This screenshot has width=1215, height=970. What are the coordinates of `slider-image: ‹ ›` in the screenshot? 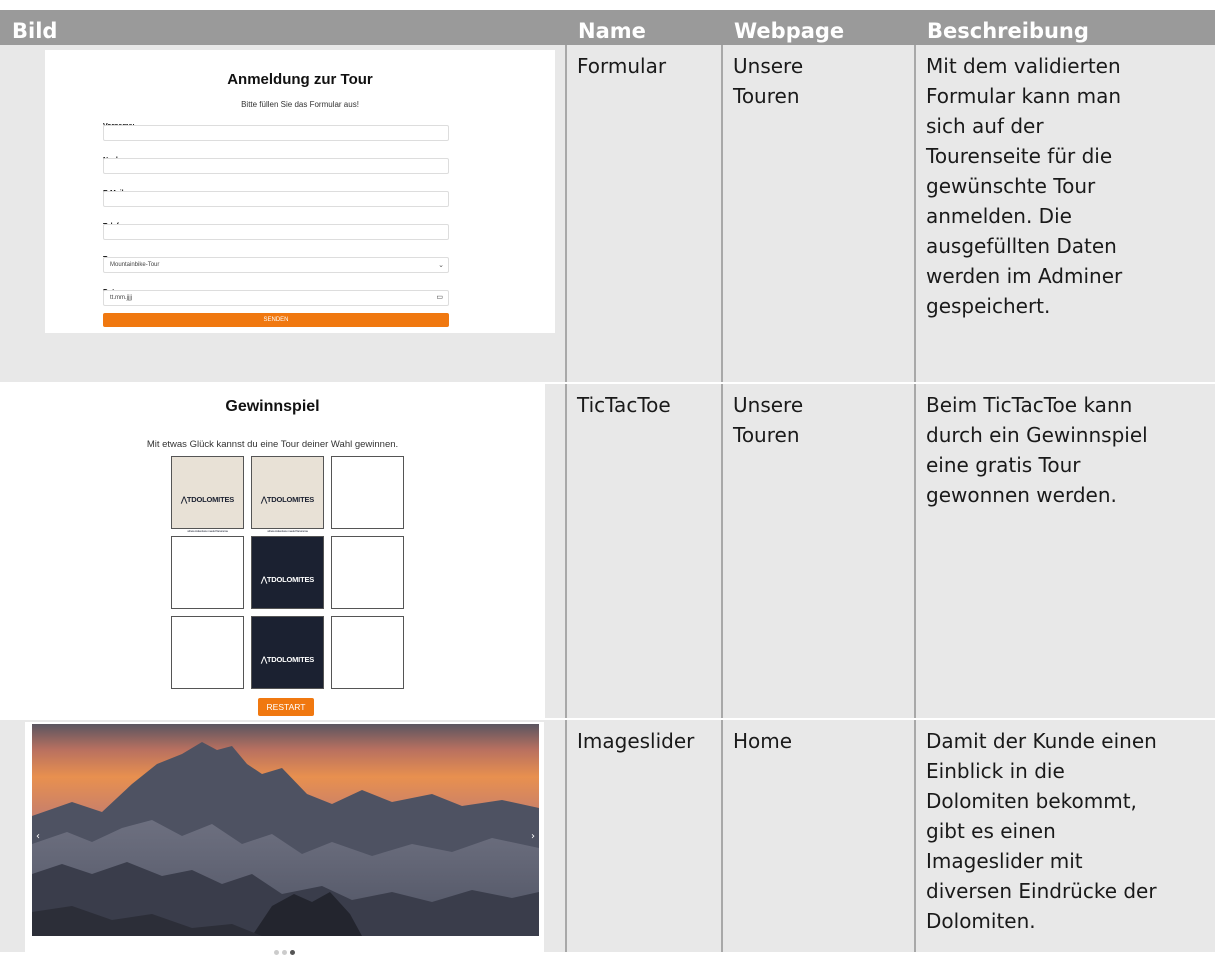 It's located at (285, 830).